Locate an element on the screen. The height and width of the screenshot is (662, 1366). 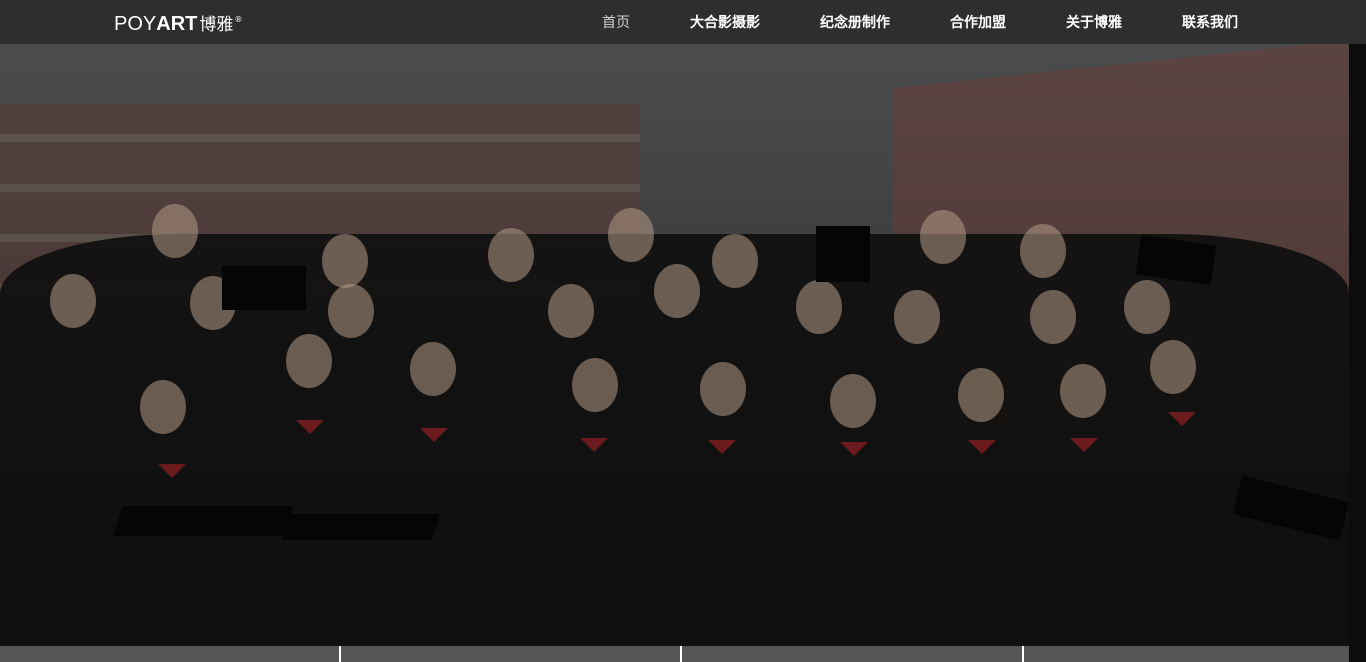
nav-item-contact: 联系我们 is located at coordinates (1210, 22).